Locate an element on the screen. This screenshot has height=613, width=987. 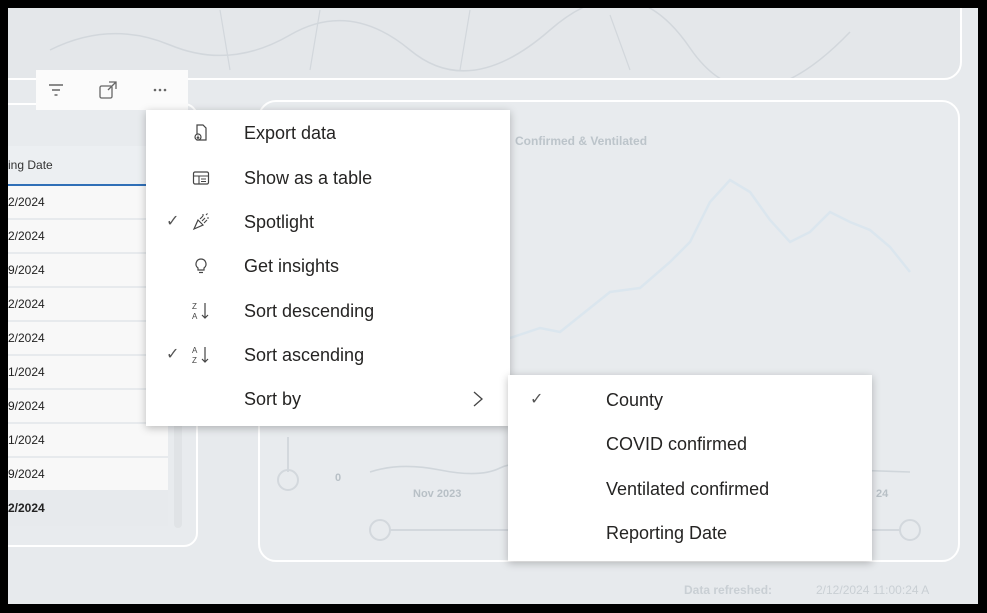
x-axis-tick: Nov 2023 is located at coordinates (437, 494).